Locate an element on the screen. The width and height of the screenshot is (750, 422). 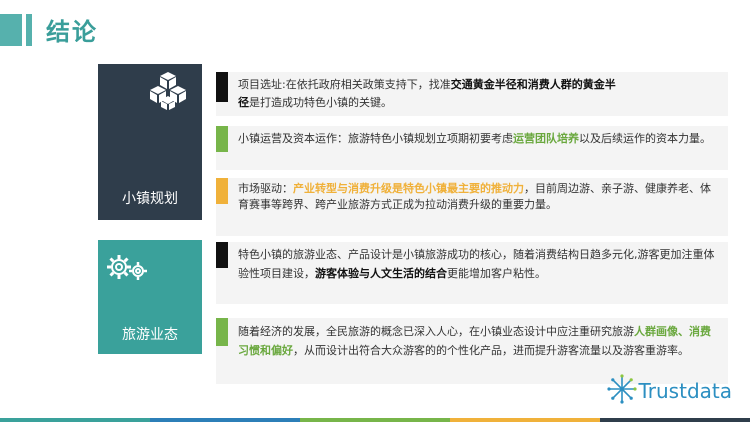
section-card-planning: 小镇规划 is located at coordinates (150, 142).